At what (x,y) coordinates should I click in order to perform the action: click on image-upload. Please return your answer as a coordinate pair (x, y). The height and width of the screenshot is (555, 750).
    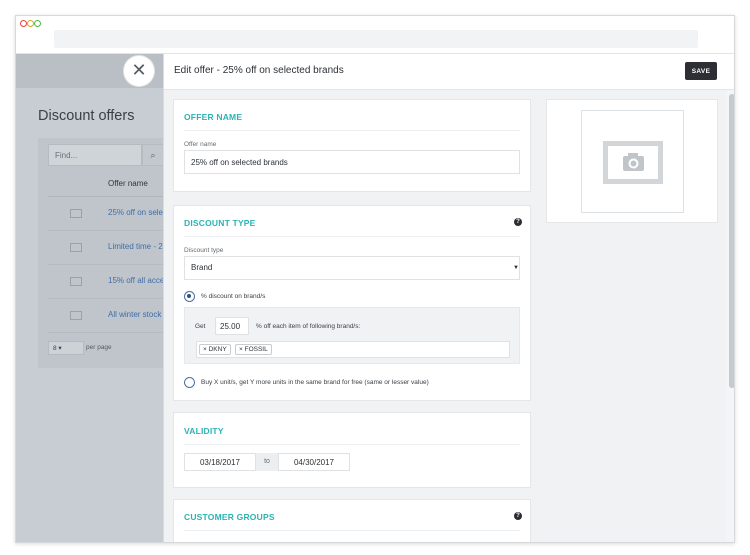
    Looking at the image, I should click on (632, 161).